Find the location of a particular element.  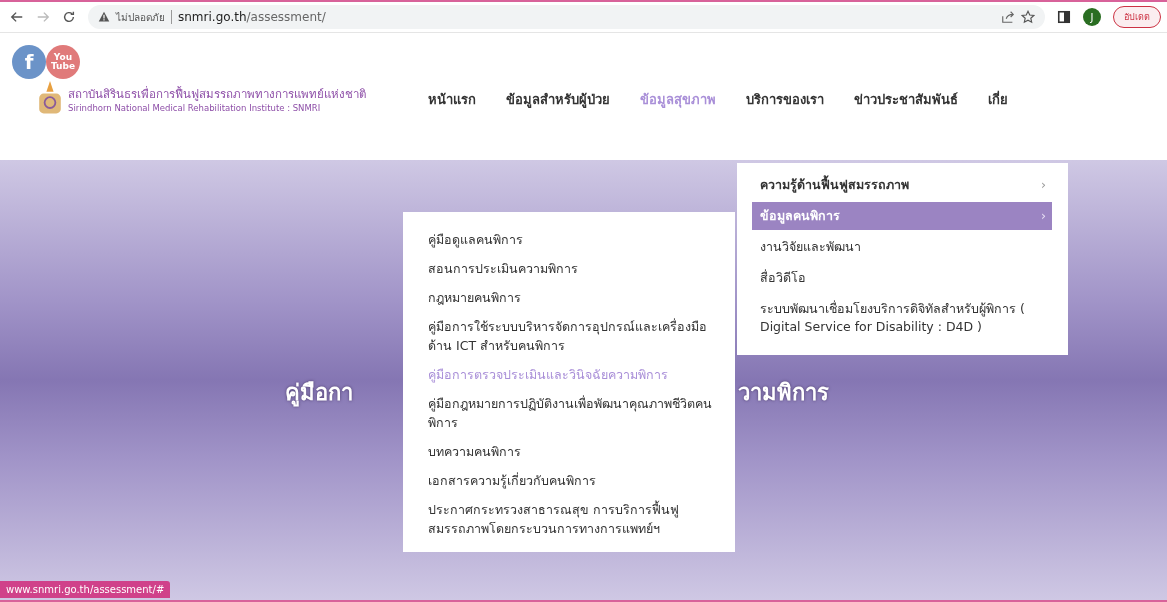

submenu-item: คู่มือดูแลคนพิการ is located at coordinates (574, 239).